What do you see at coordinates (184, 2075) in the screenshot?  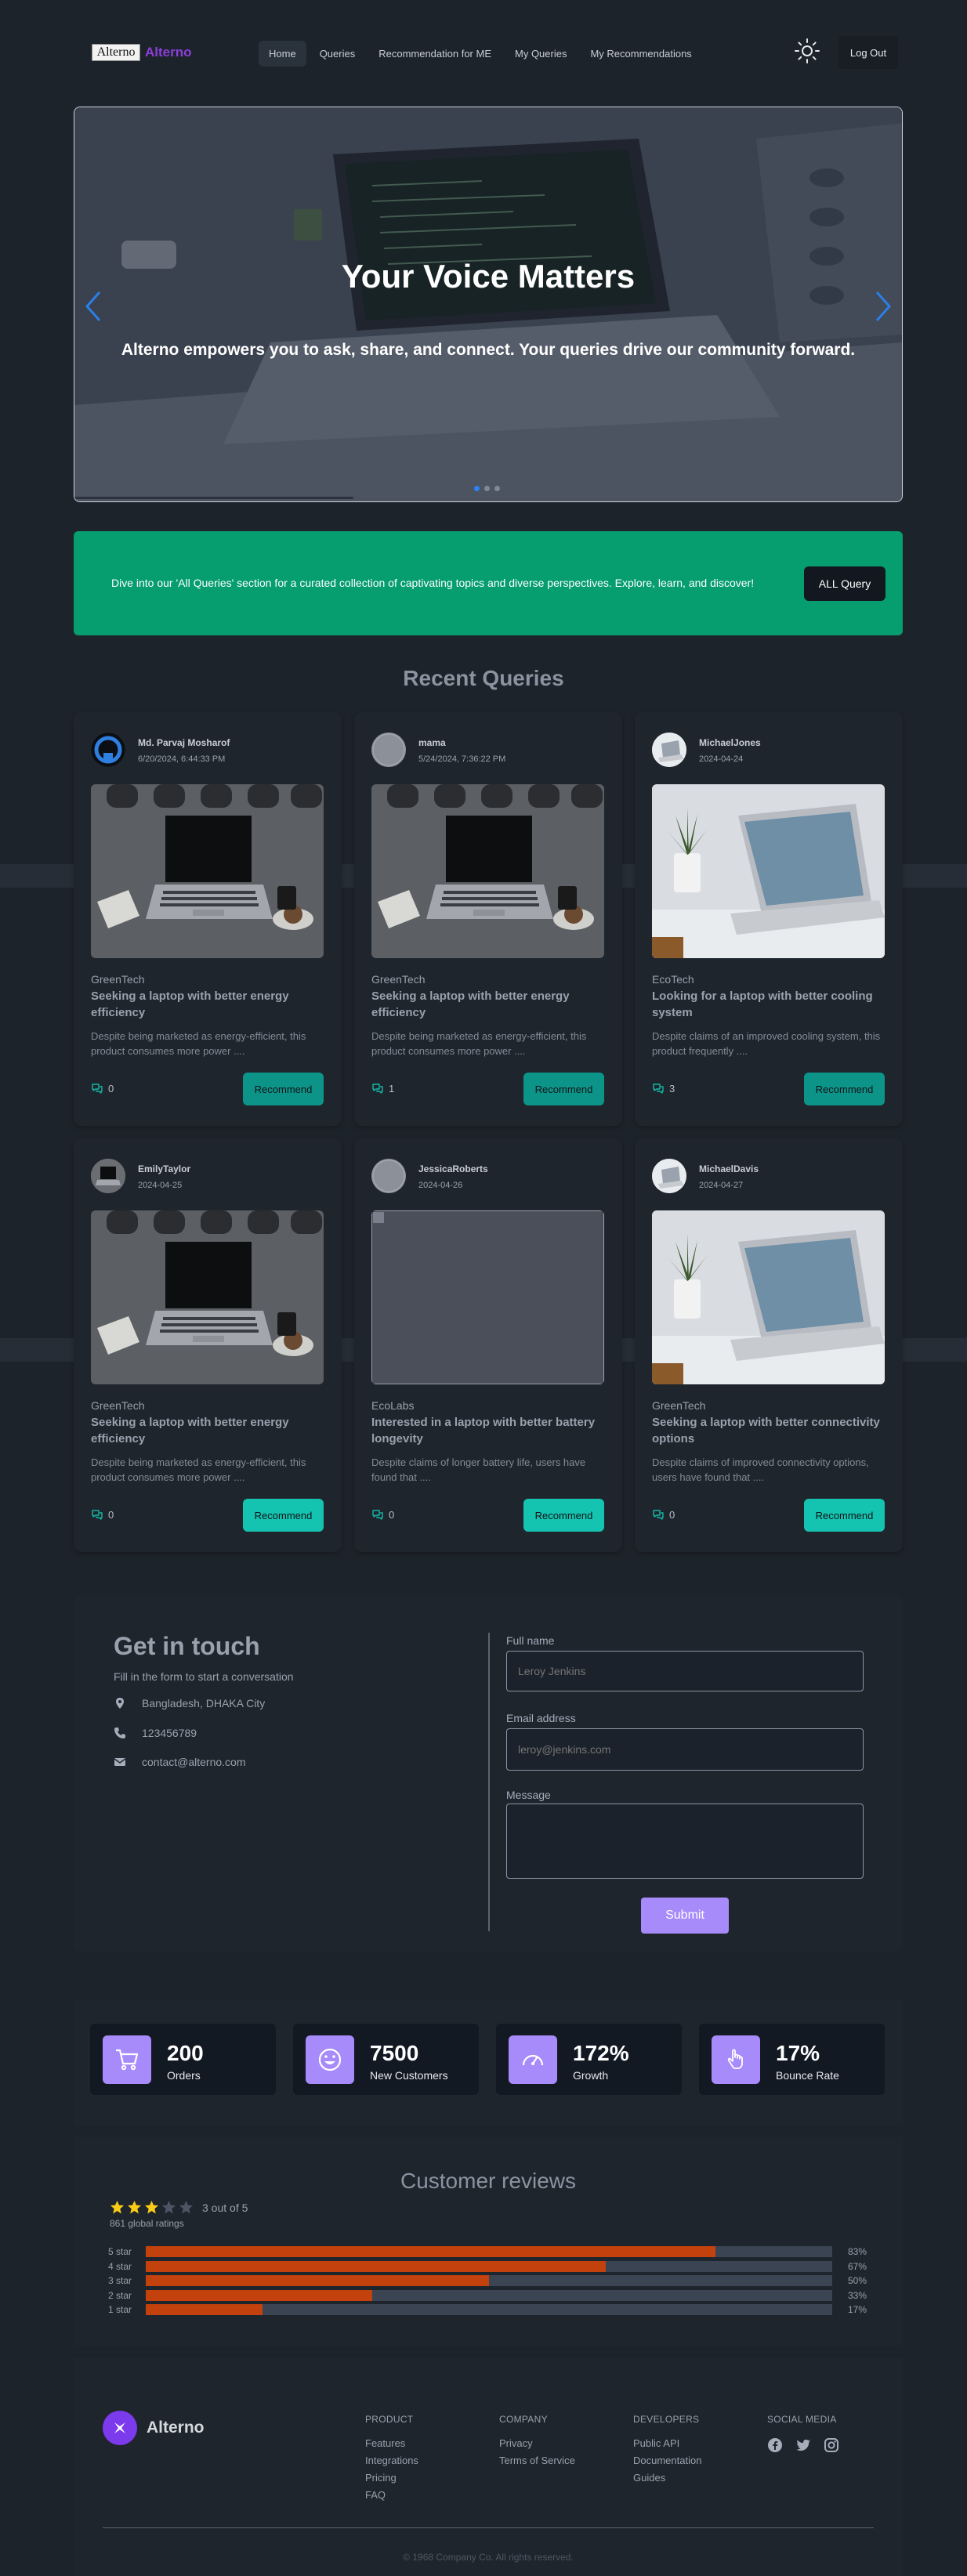 I see `stat-label: Orders` at bounding box center [184, 2075].